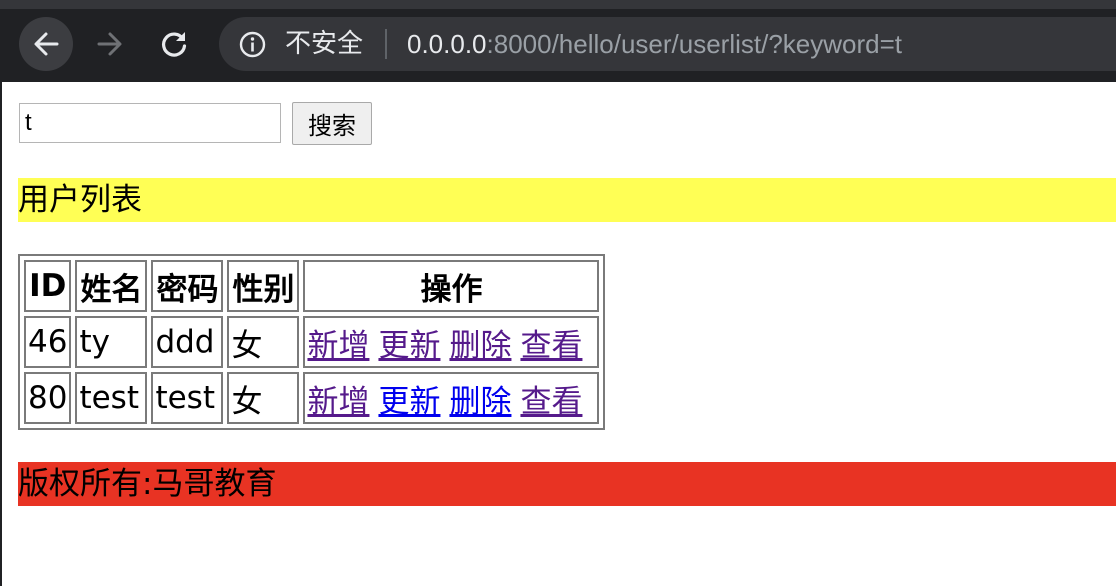 The height and width of the screenshot is (586, 1116). Describe the element at coordinates (48, 342) in the screenshot. I see `cell-id: 46` at that location.